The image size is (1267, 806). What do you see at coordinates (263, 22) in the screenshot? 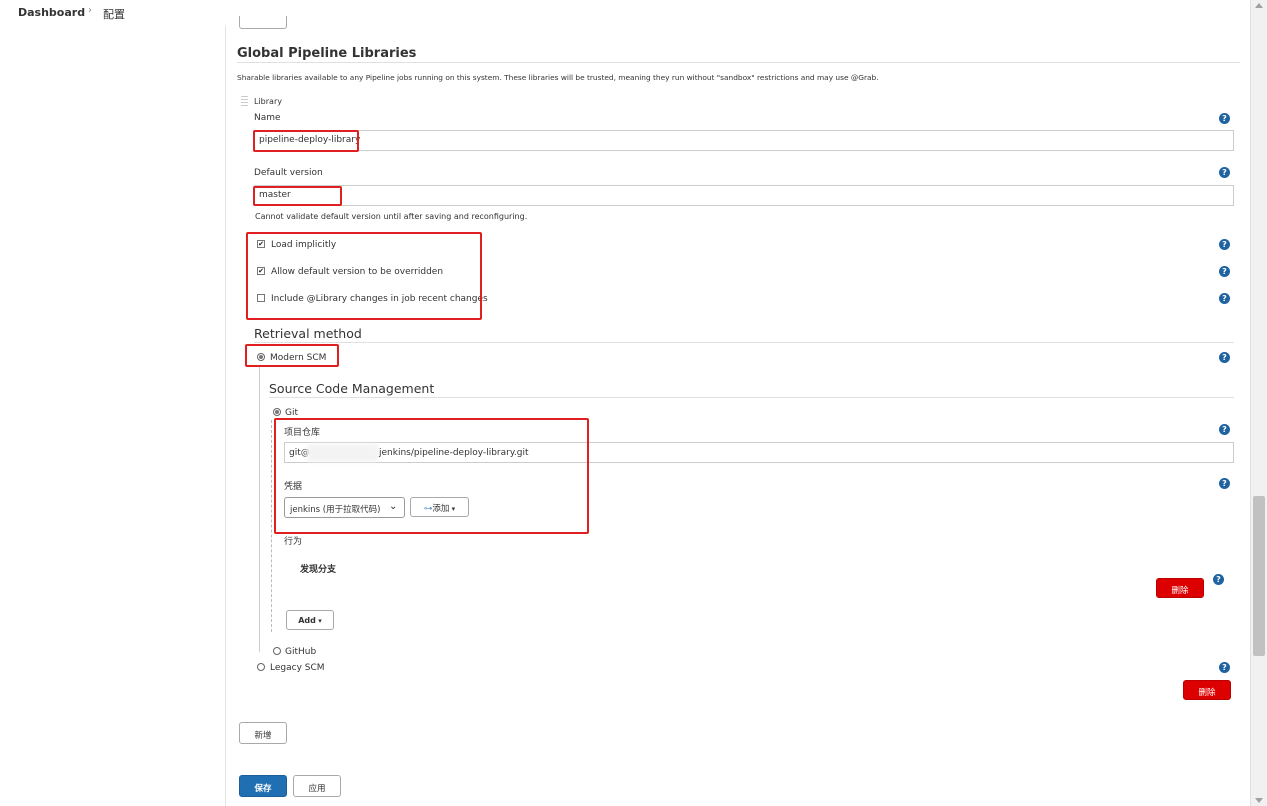
I see `previous-section-button` at bounding box center [263, 22].